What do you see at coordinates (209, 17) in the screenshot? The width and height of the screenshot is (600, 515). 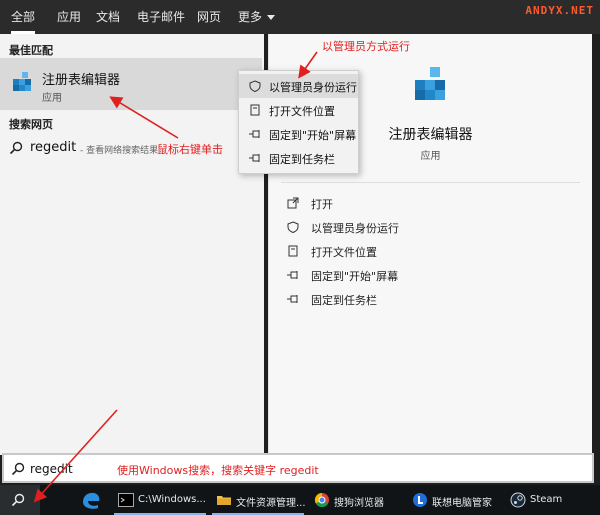 I see `tab-web: 网页` at bounding box center [209, 17].